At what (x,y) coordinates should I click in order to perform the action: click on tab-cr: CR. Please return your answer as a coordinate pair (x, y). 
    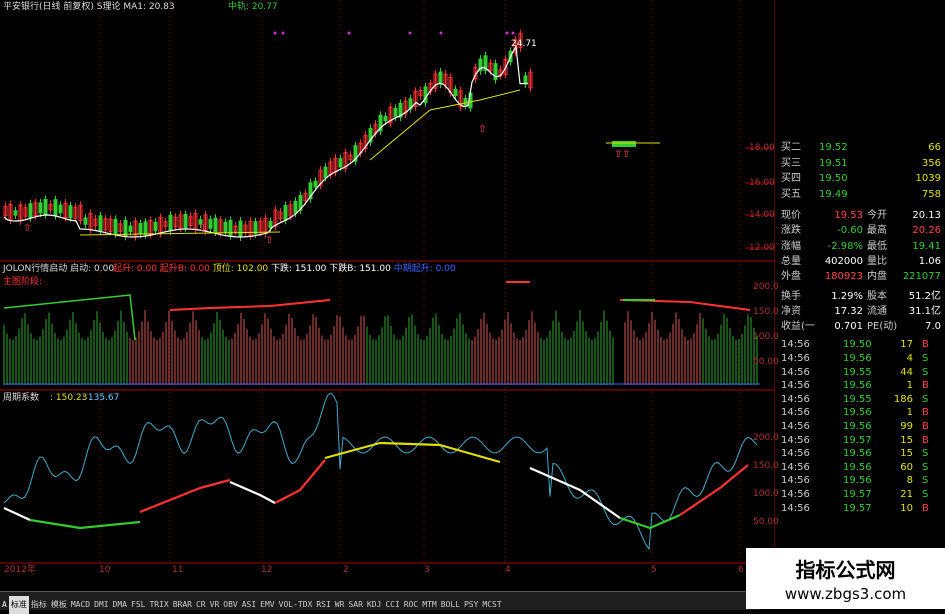
    Looking at the image, I should click on (201, 605).